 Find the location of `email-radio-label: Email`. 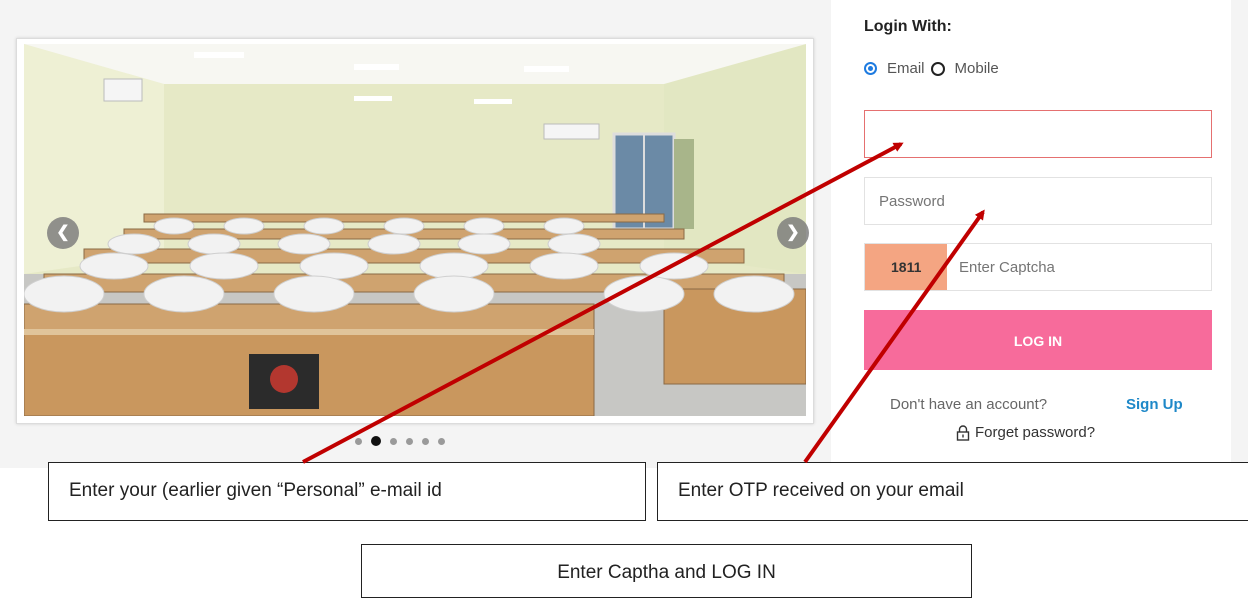

email-radio-label: Email is located at coordinates (906, 68).